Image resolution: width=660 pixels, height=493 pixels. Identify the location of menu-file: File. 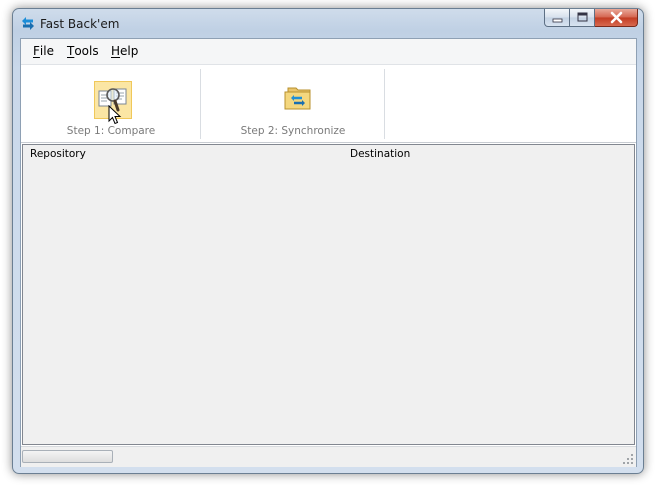
(43, 51).